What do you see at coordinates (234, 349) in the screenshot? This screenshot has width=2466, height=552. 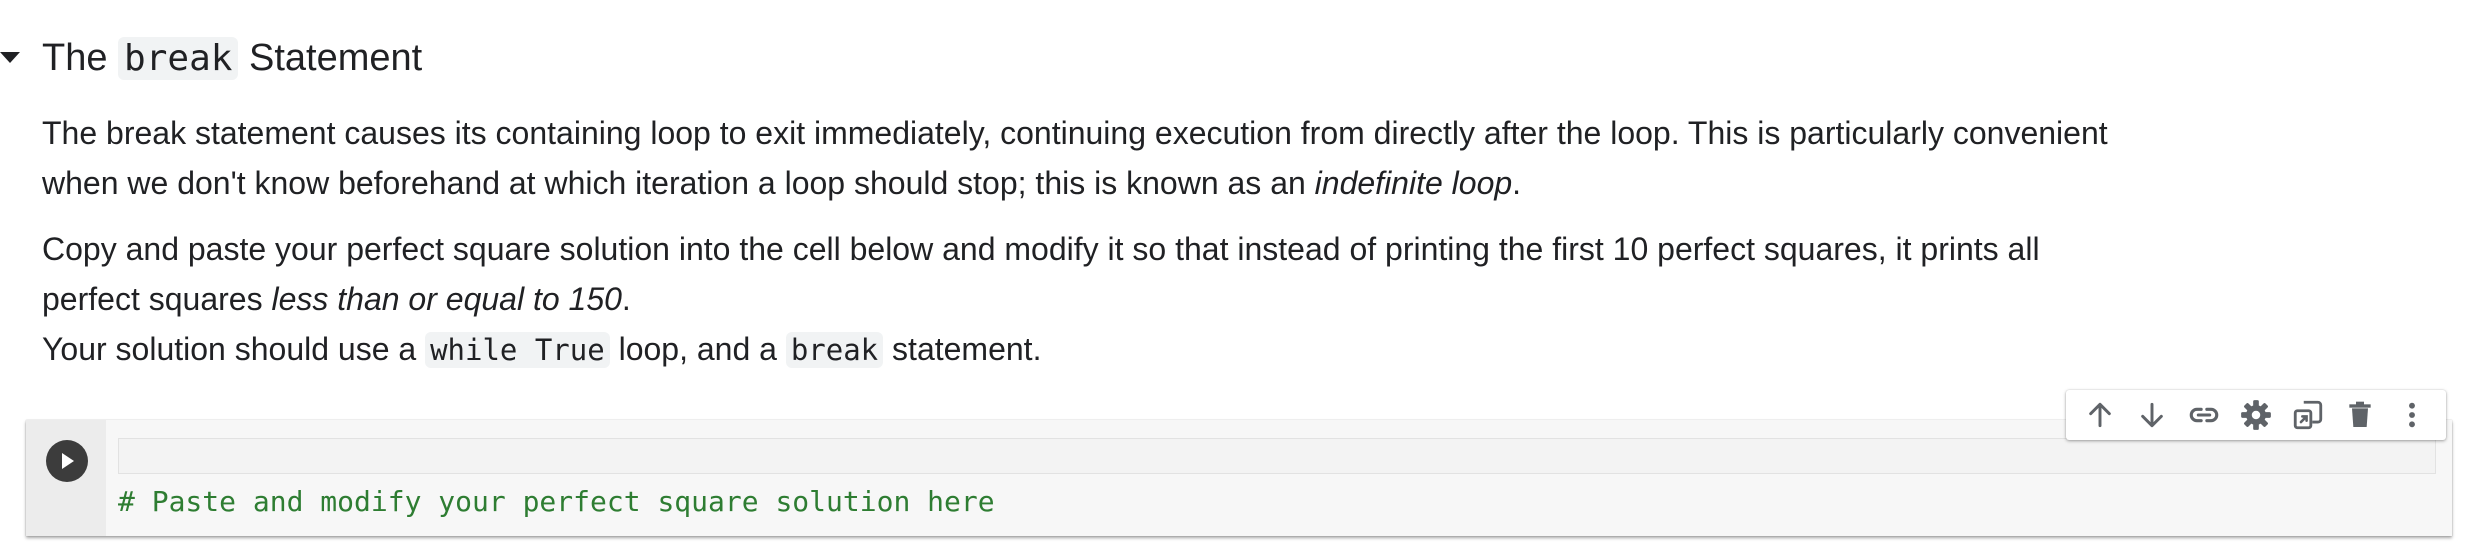 I see `paragraph3-text-a: Your solution should use a` at bounding box center [234, 349].